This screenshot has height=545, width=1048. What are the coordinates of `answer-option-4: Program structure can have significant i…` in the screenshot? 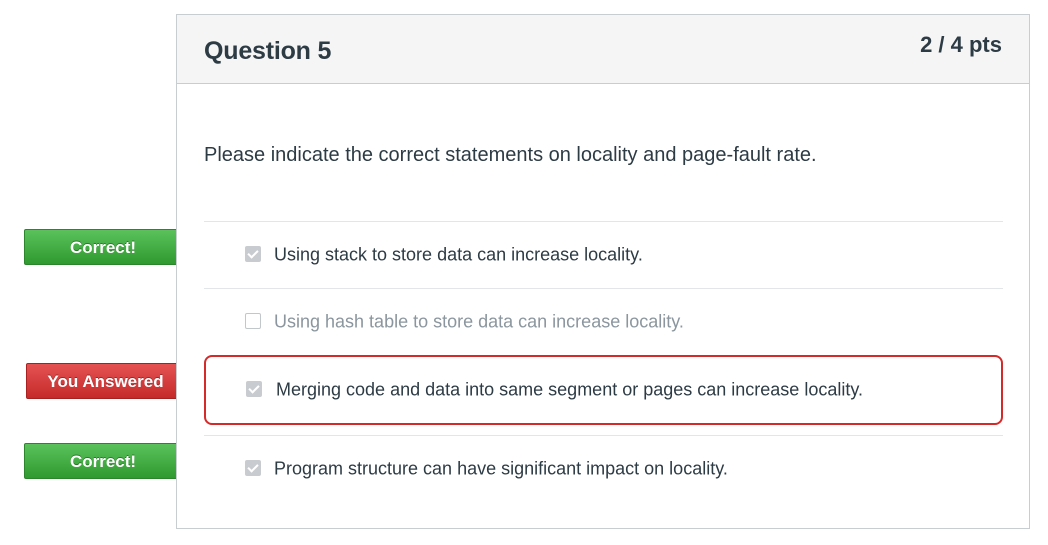 It's located at (603, 469).